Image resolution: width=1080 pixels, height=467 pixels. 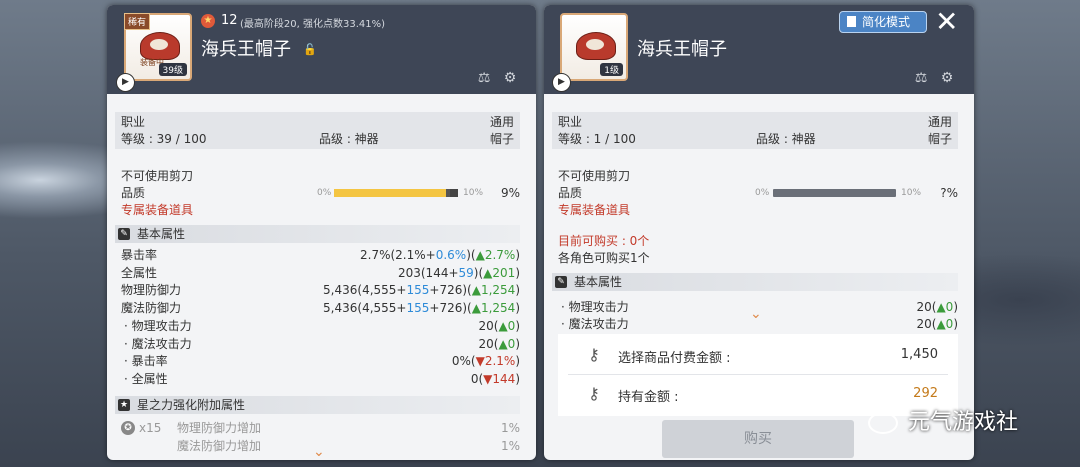 What do you see at coordinates (396, 193) in the screenshot?
I see `quality-bar` at bounding box center [396, 193].